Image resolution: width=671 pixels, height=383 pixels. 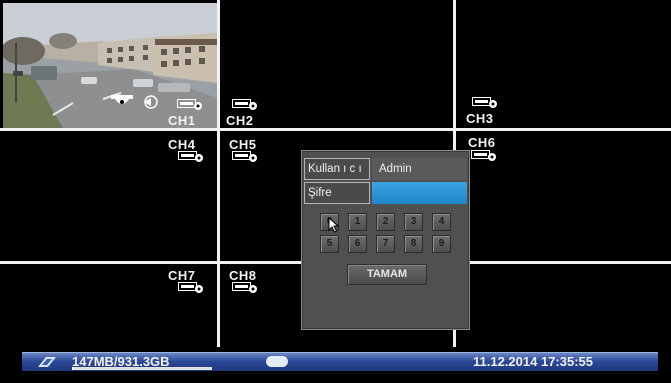 What do you see at coordinates (122, 99) in the screenshot?
I see `dome-camera-icon` at bounding box center [122, 99].